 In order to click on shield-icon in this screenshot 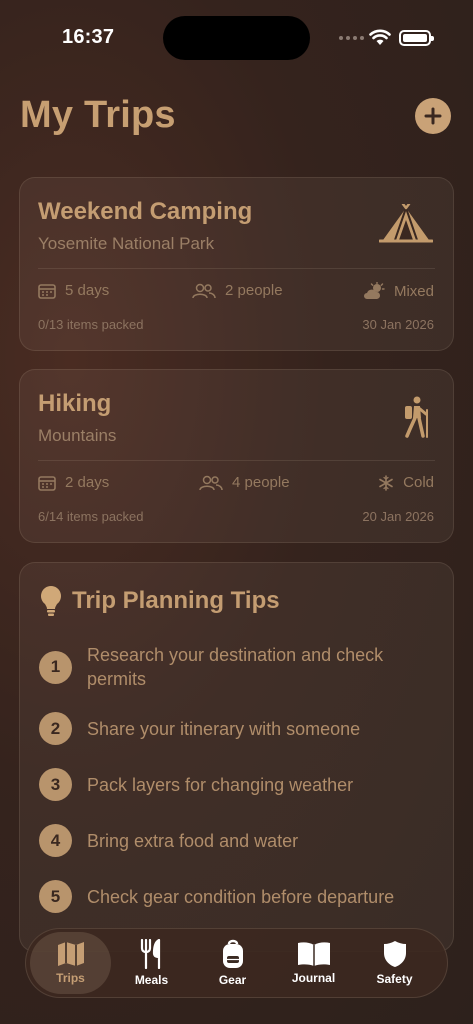, I will do `click(394, 954)`.